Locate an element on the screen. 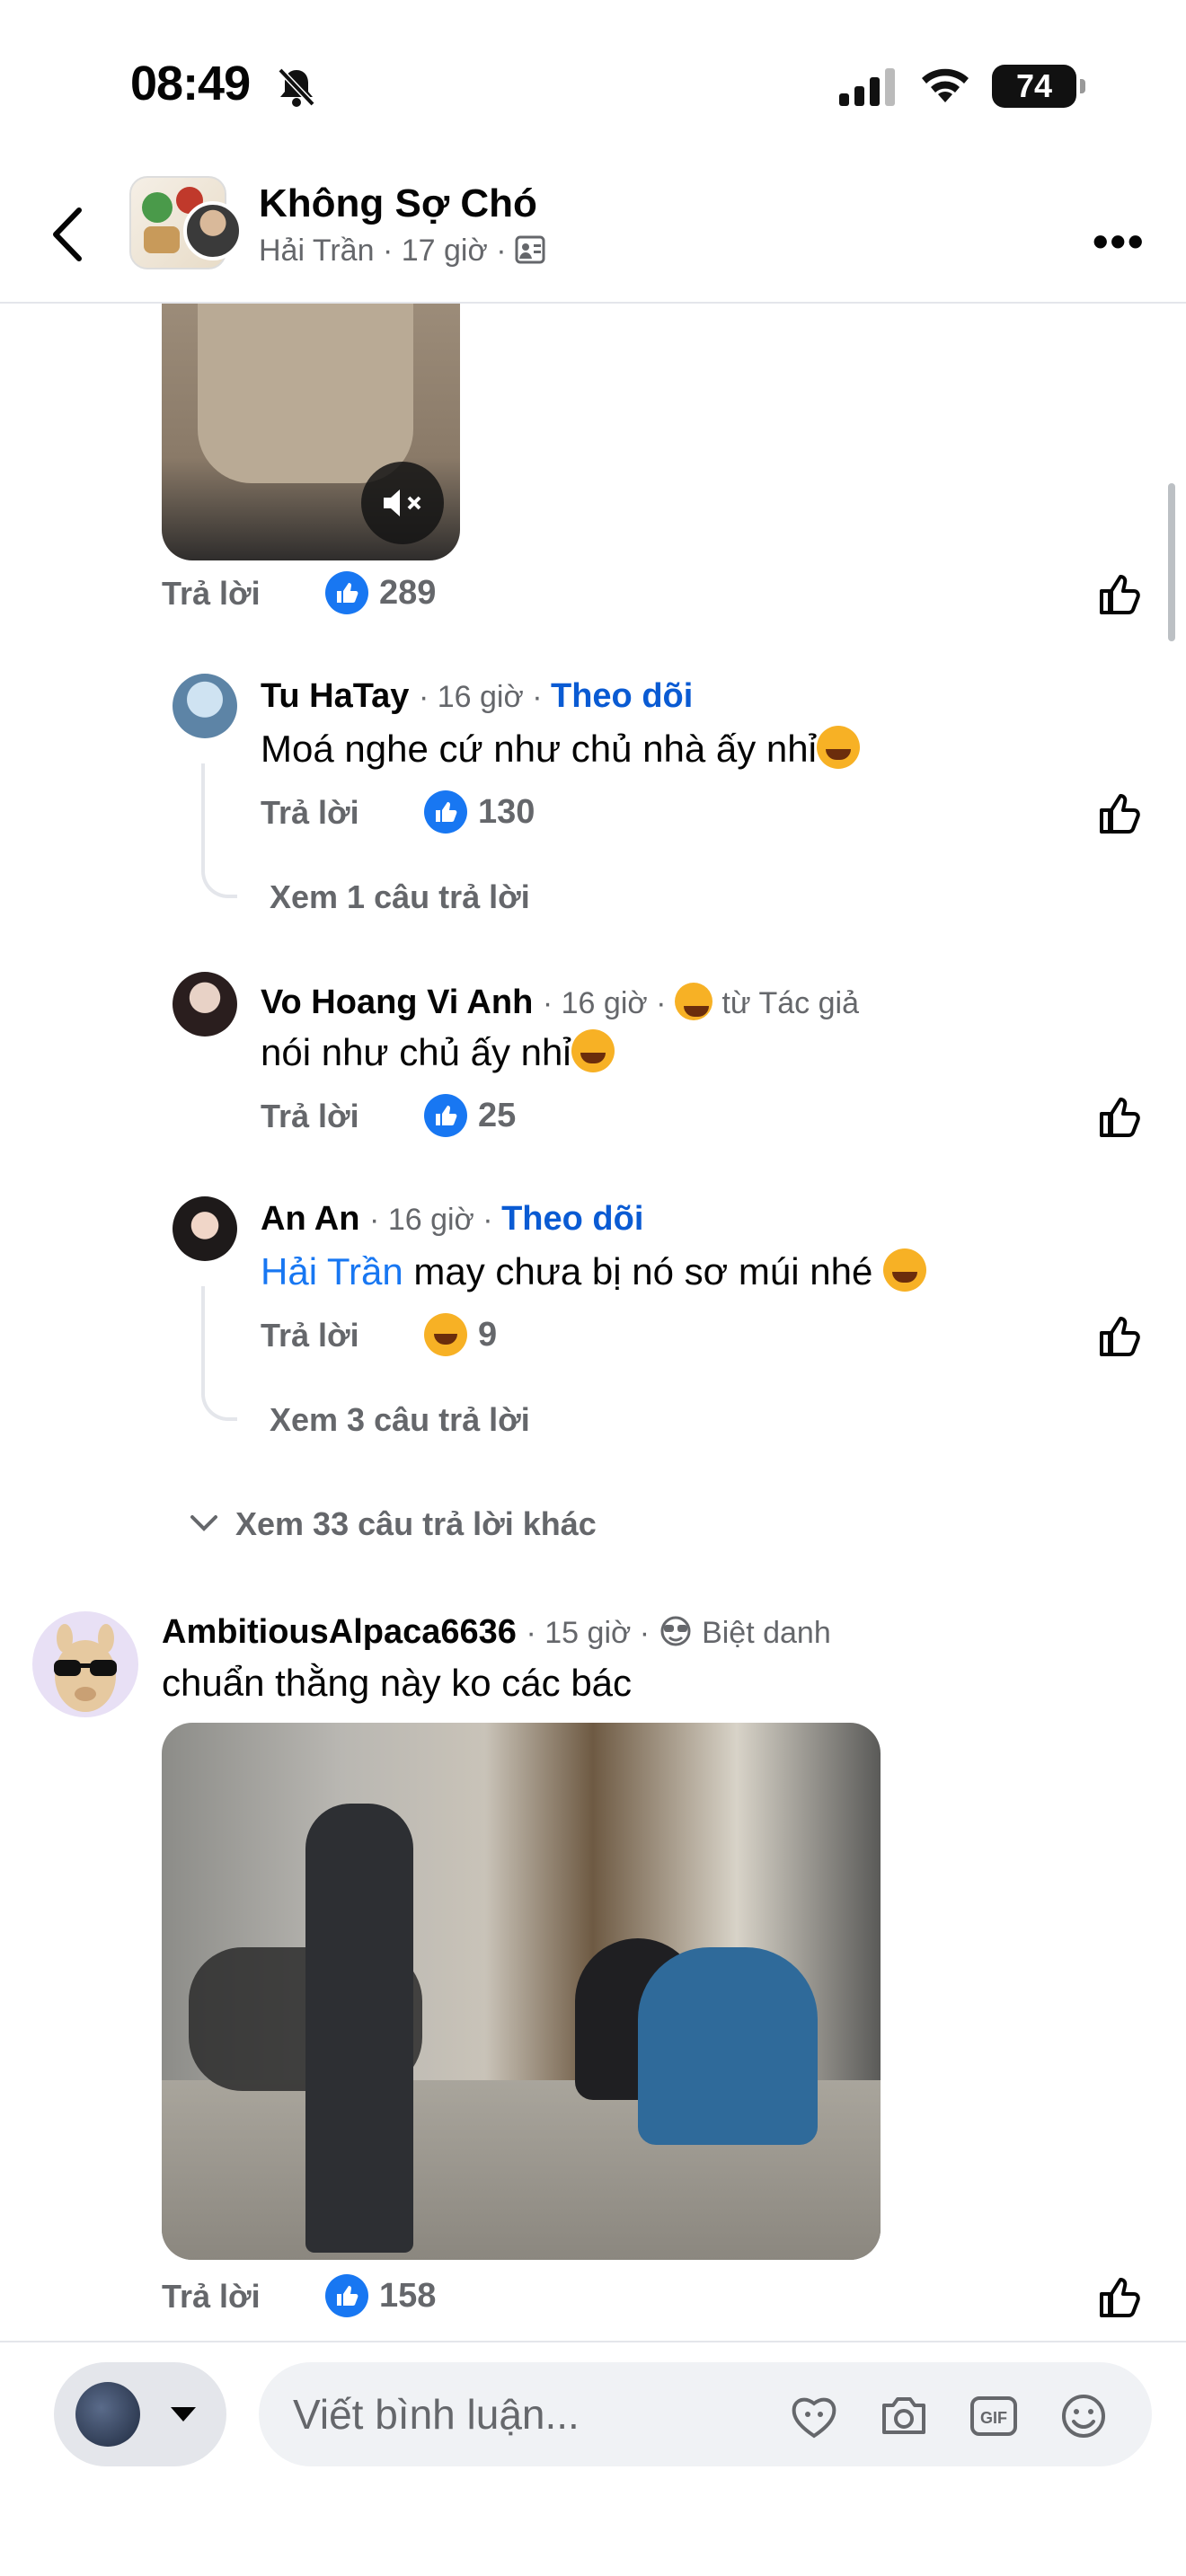  reply-author: Vo Hoang Vi Anh · 16 giờ · từ Tác giả is located at coordinates (560, 1002).